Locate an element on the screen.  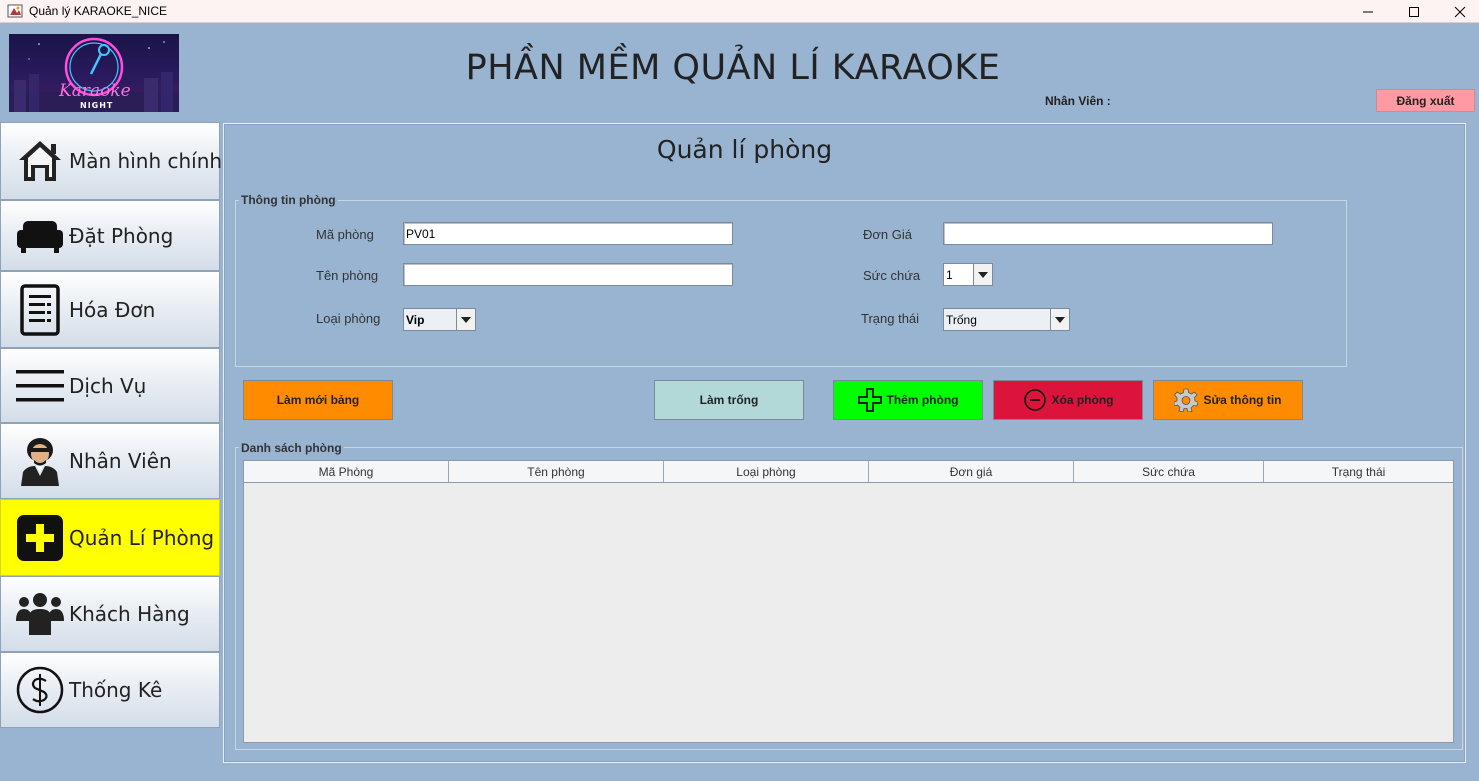
refresh-table-label: Làm mới bảng is located at coordinates (318, 400).